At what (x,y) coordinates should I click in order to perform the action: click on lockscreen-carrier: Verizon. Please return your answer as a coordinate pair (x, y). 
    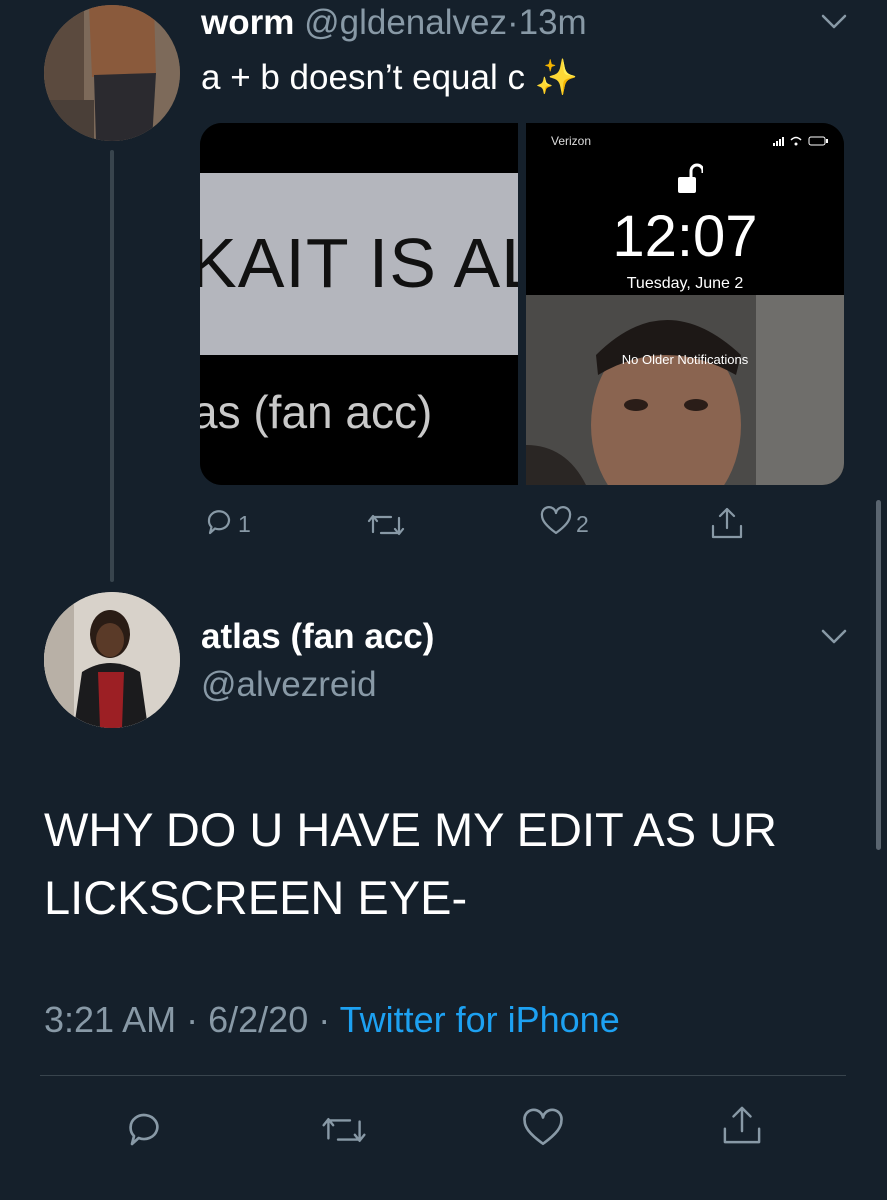
    Looking at the image, I should click on (571, 141).